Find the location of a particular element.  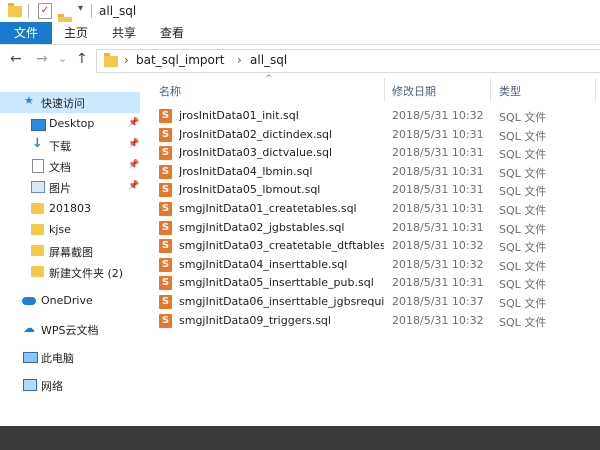

sidebar-item-pictures: 图片 📌 is located at coordinates (70, 187).